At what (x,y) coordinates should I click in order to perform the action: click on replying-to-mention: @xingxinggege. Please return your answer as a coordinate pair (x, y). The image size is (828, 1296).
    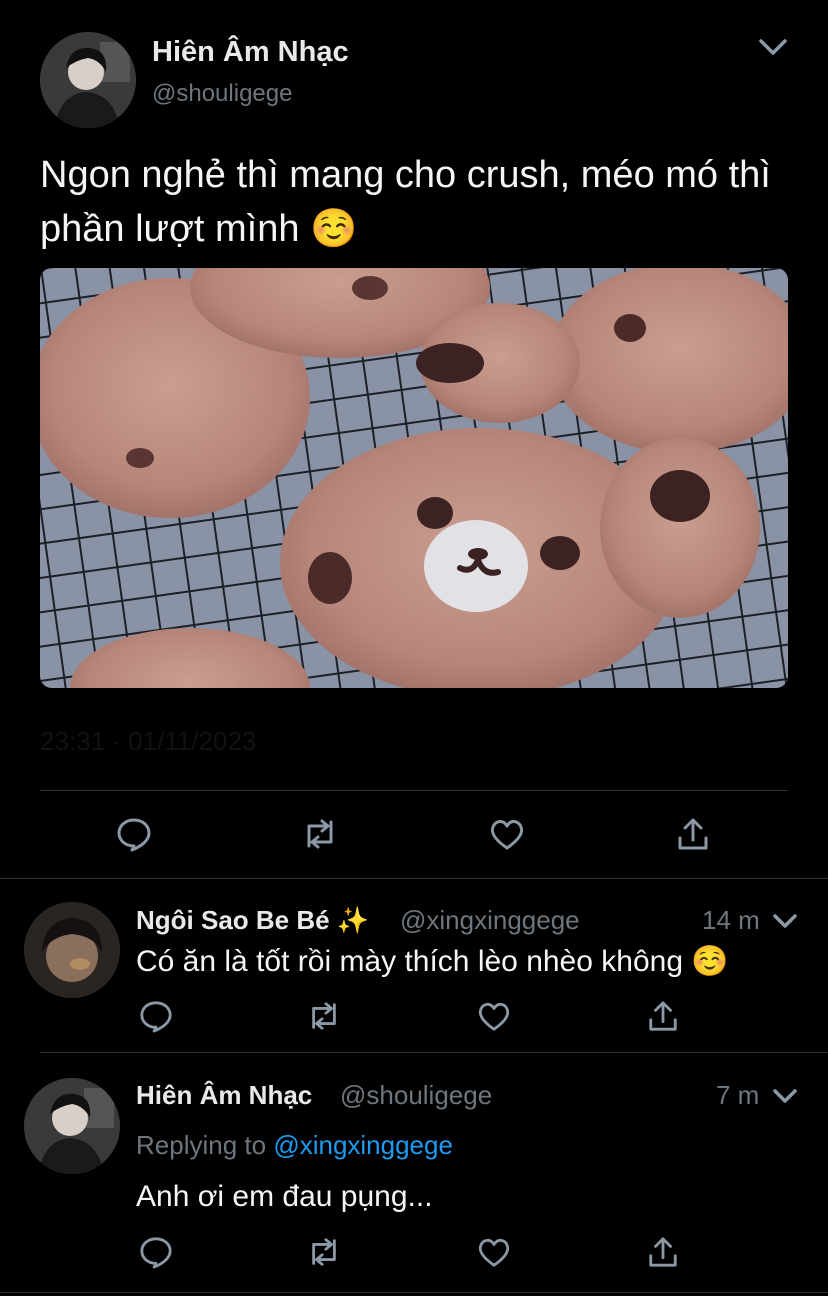
    Looking at the image, I should click on (363, 1145).